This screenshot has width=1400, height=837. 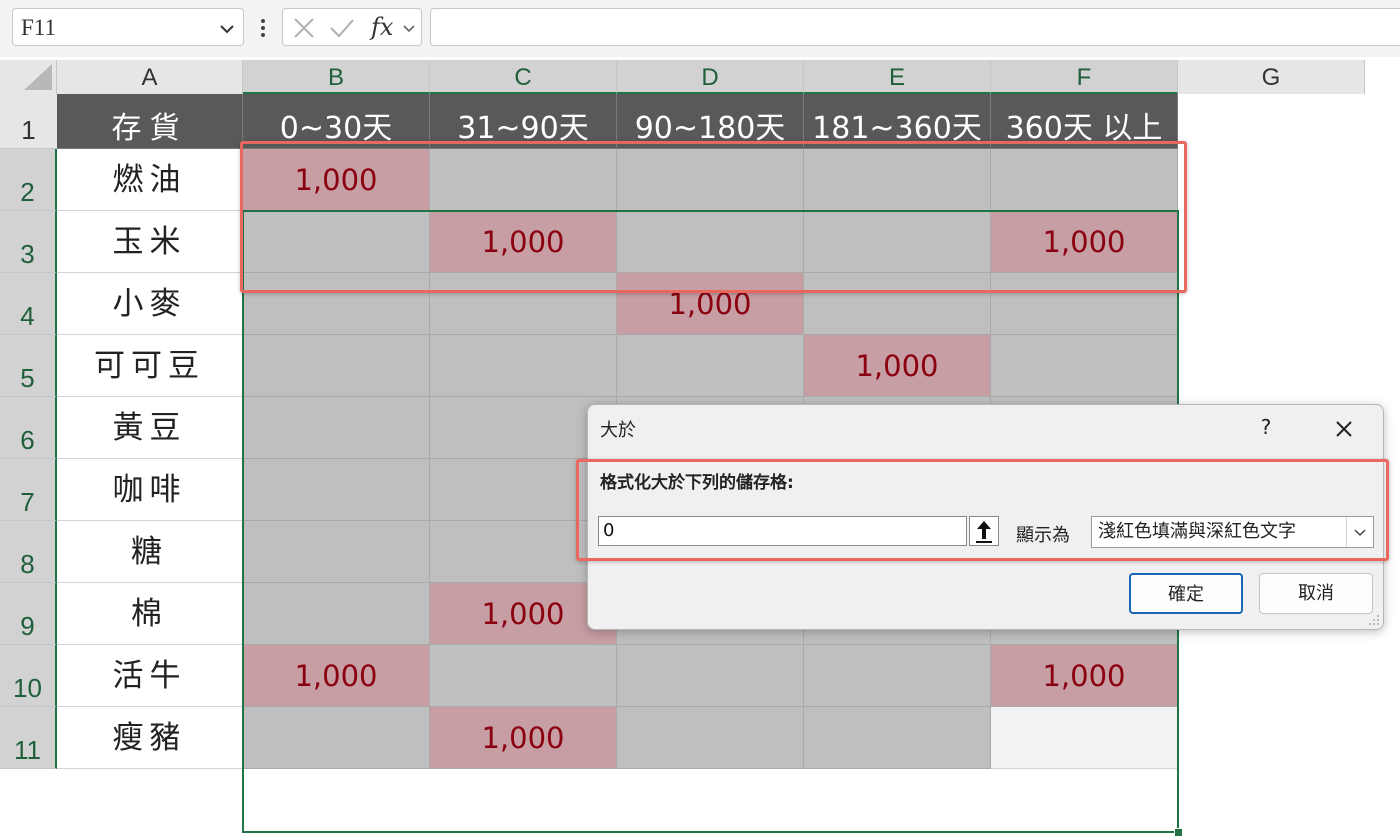 What do you see at coordinates (1266, 427) in the screenshot?
I see `help-button: ?` at bounding box center [1266, 427].